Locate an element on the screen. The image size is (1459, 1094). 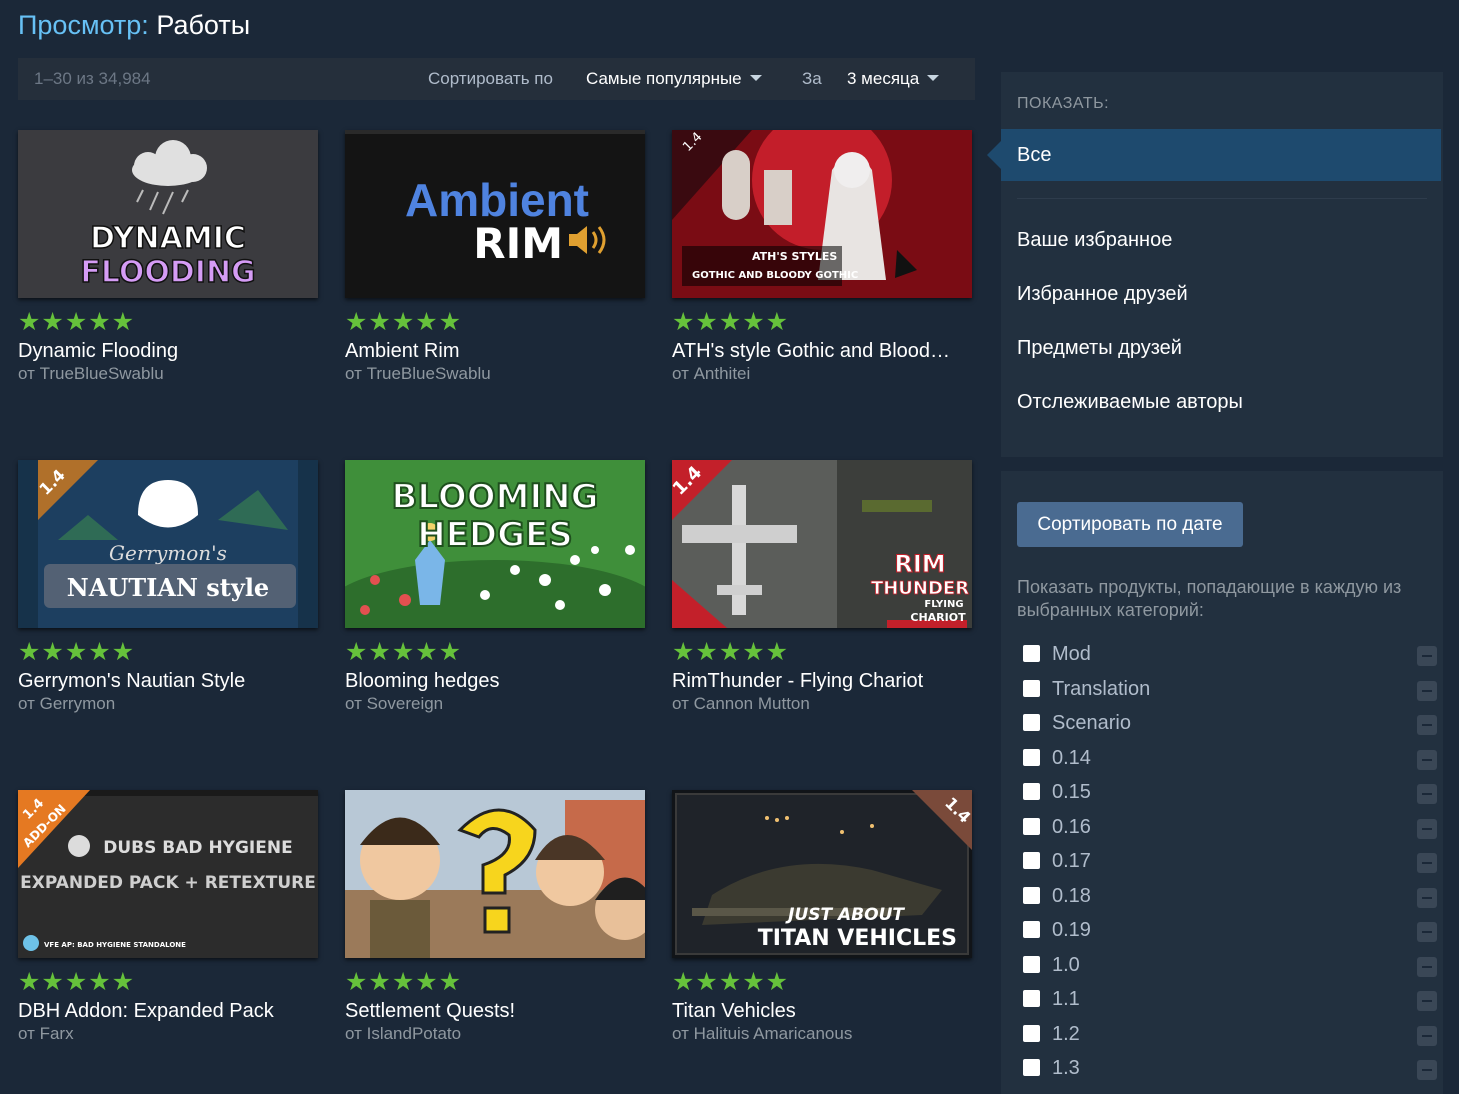
rating-stars: ★★★★★ is located at coordinates (77, 652).